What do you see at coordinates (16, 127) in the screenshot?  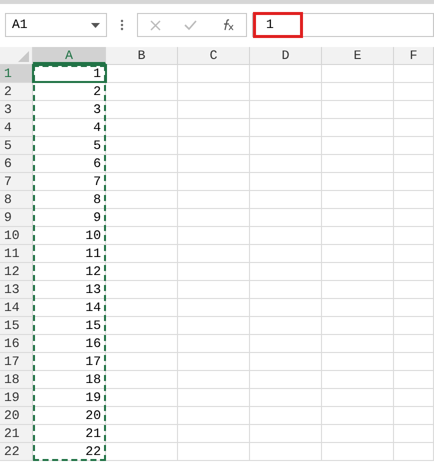 I see `row-header: 4` at bounding box center [16, 127].